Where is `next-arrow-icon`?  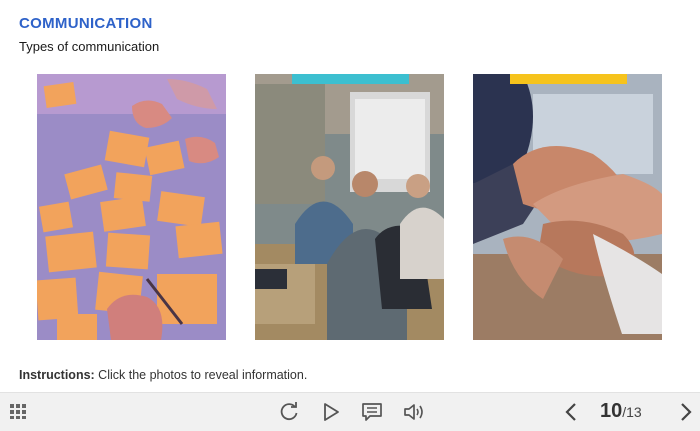 next-arrow-icon is located at coordinates (685, 412).